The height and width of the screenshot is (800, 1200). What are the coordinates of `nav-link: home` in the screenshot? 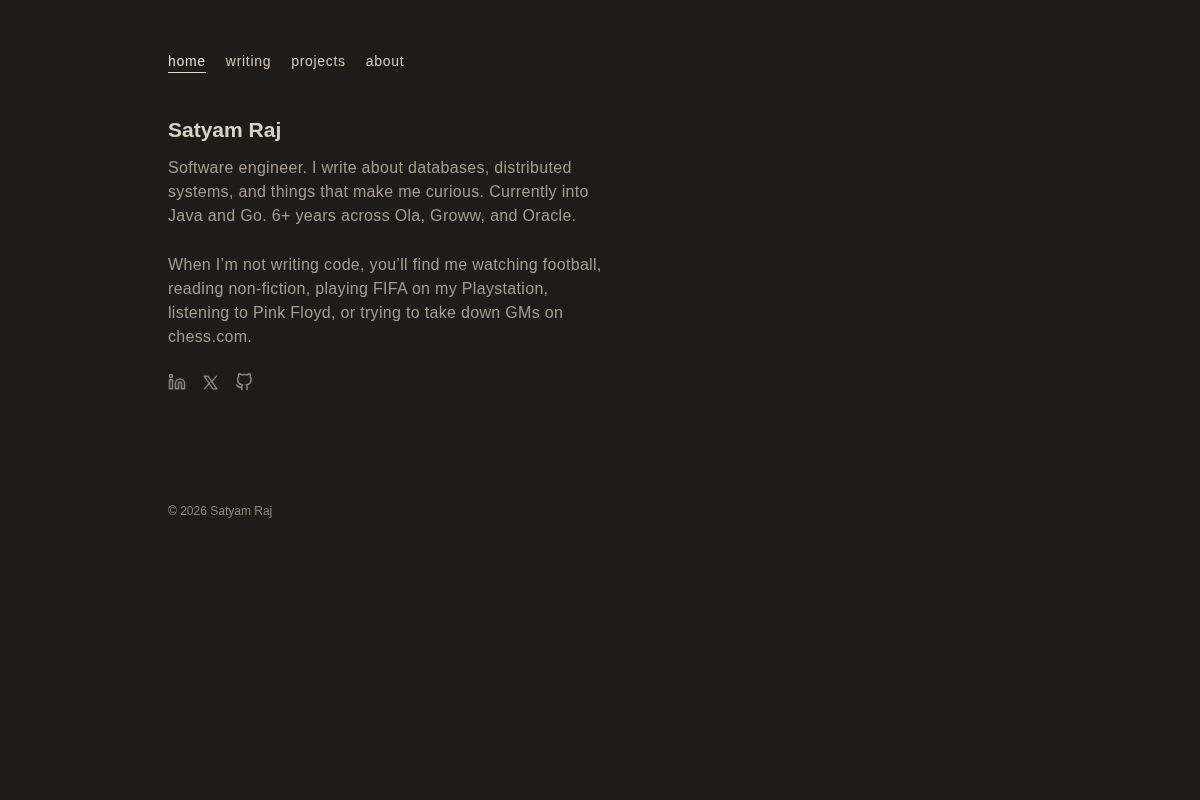 It's located at (187, 62).